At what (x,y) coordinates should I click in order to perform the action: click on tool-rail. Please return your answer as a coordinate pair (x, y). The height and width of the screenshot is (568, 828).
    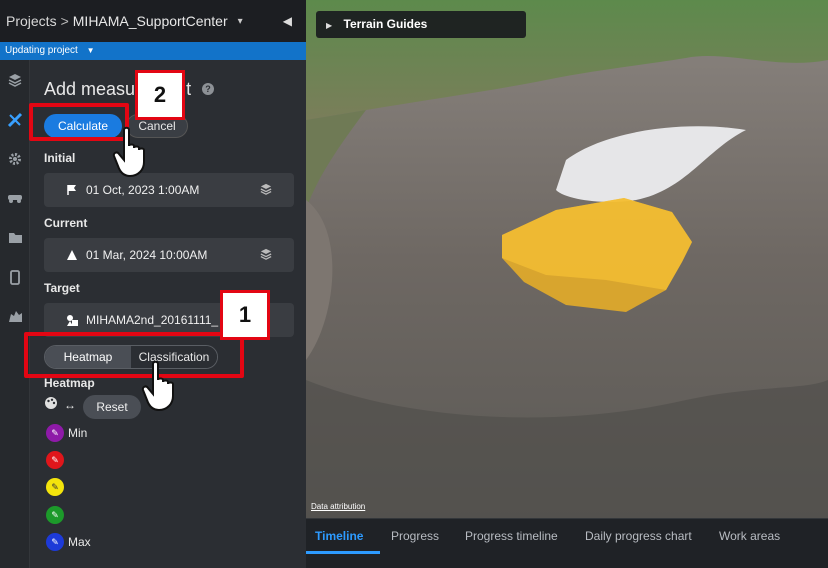
    Looking at the image, I should click on (15, 314).